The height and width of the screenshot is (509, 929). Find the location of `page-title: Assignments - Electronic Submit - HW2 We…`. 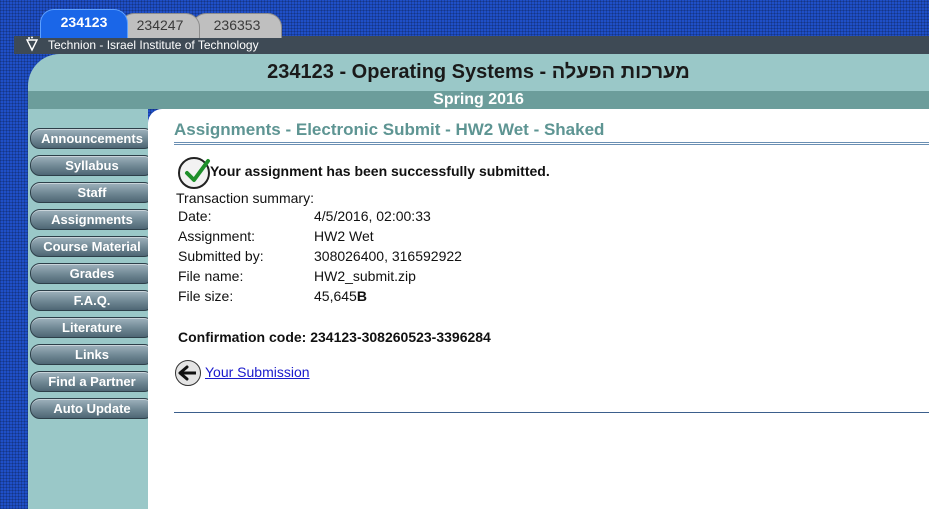

page-title: Assignments - Electronic Submit - HW2 We… is located at coordinates (389, 129).